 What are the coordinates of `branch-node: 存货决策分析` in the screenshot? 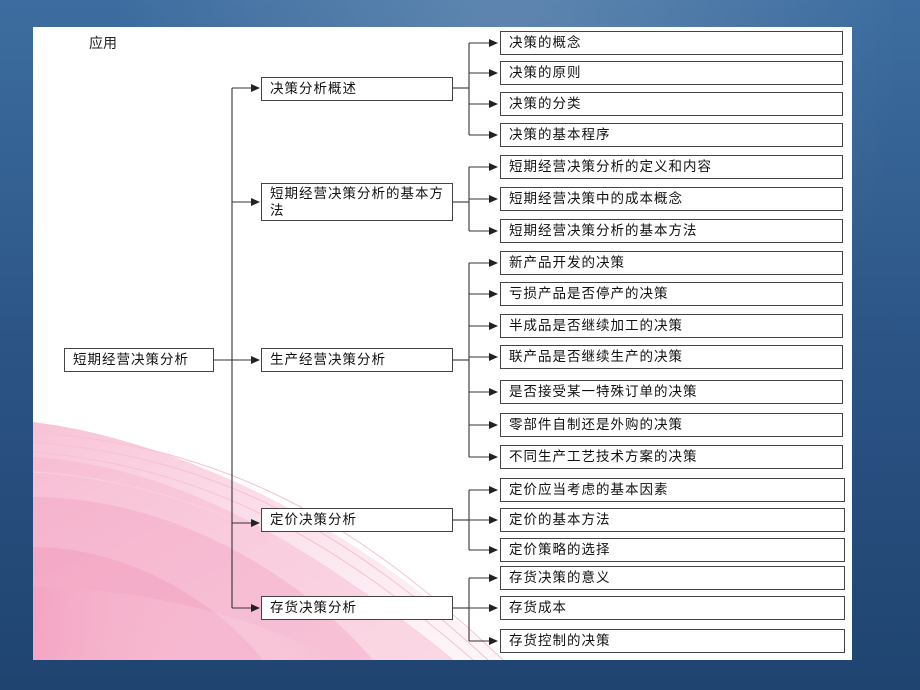 It's located at (357, 608).